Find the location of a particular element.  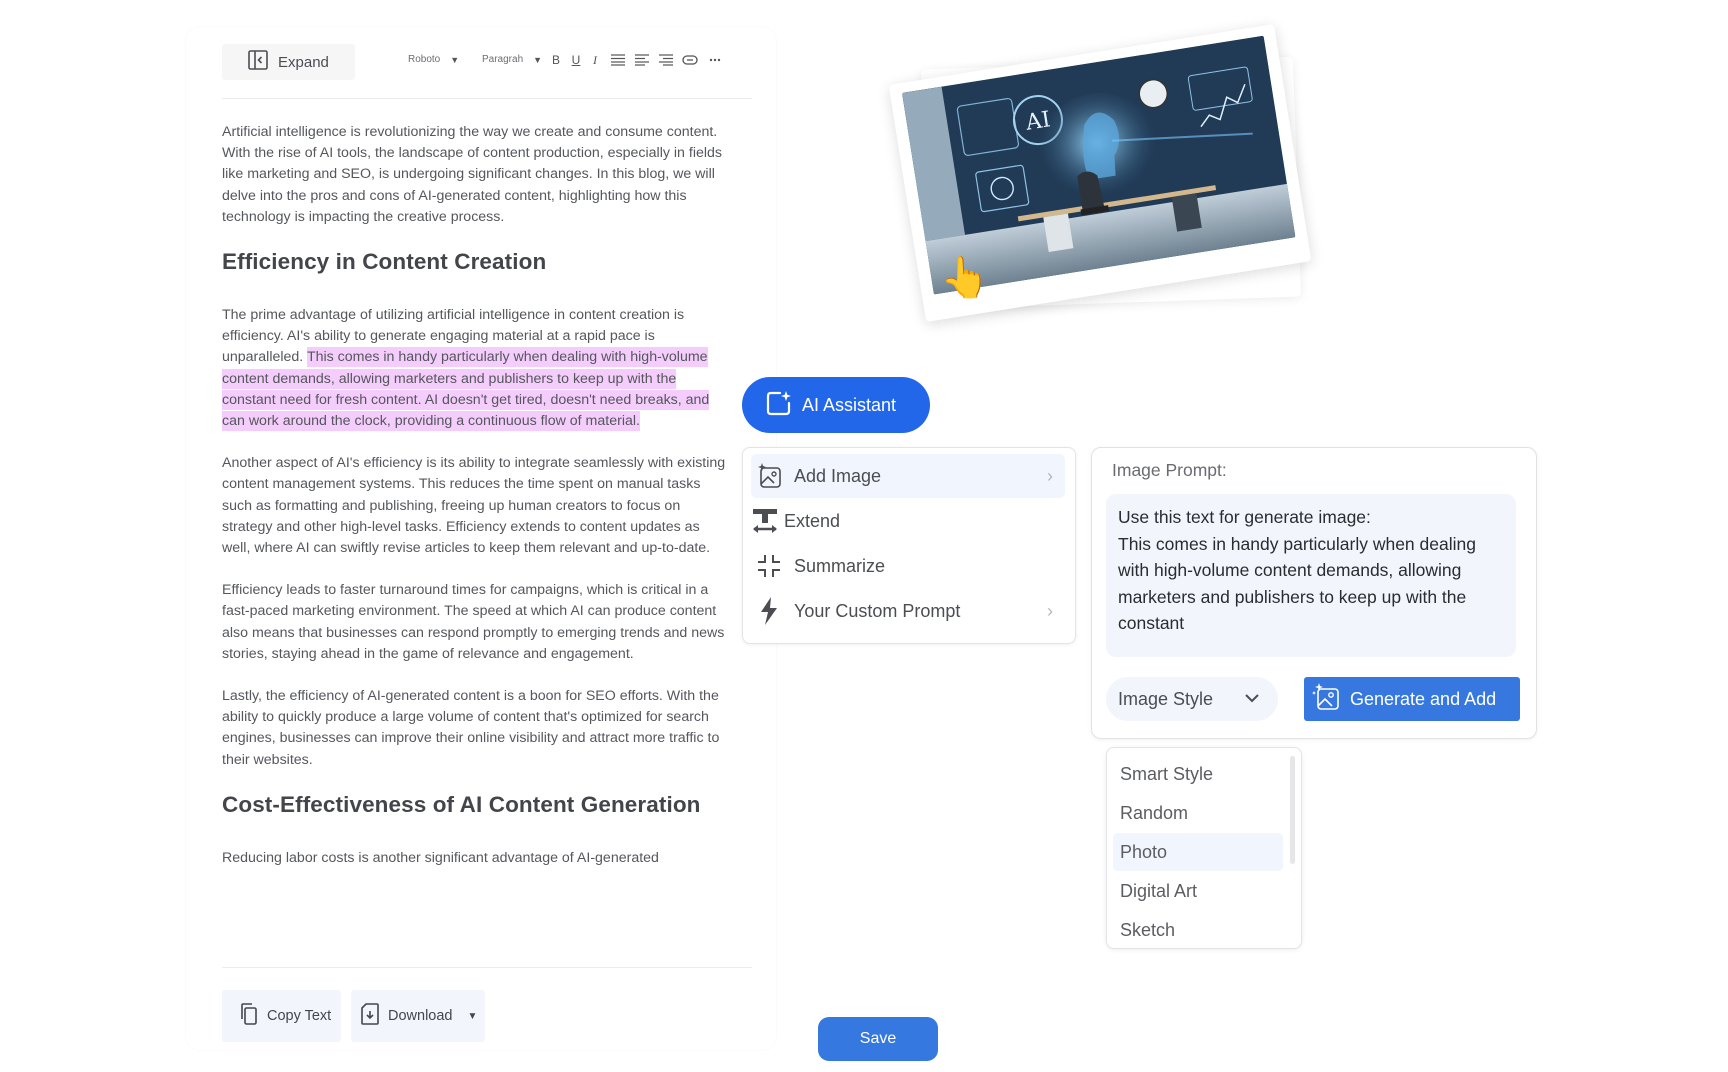

download-button: Download ▼ is located at coordinates (418, 1016).